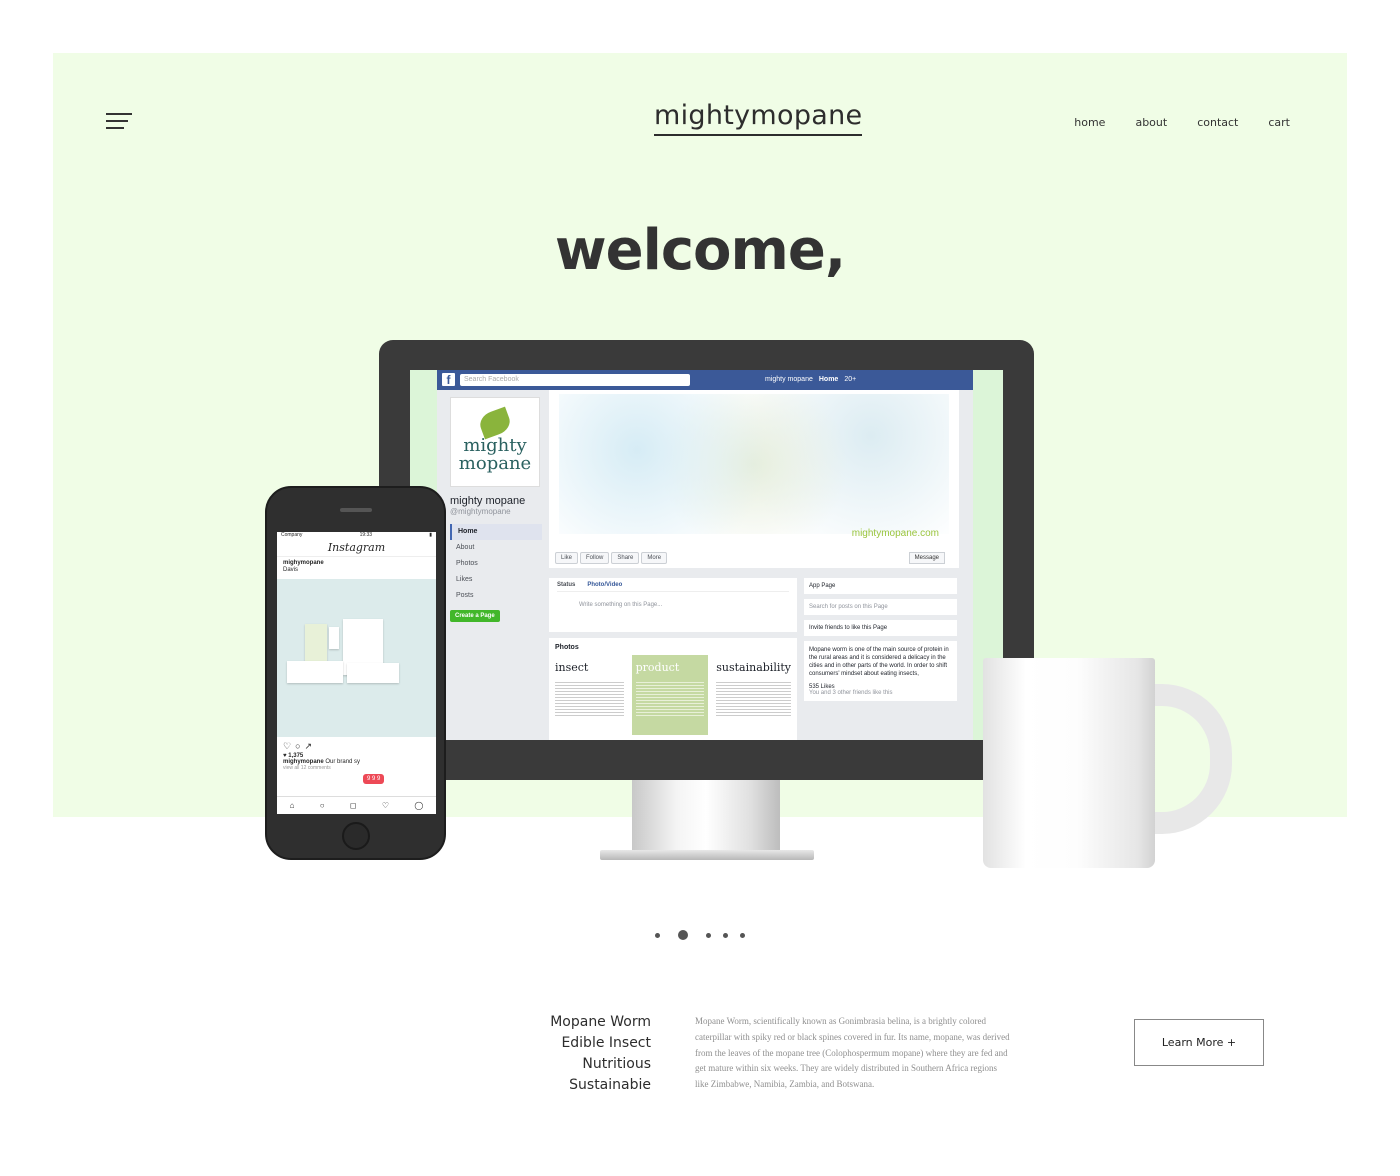  Describe the element at coordinates (496, 532) in the screenshot. I see `fb-menu-home: Home` at that location.